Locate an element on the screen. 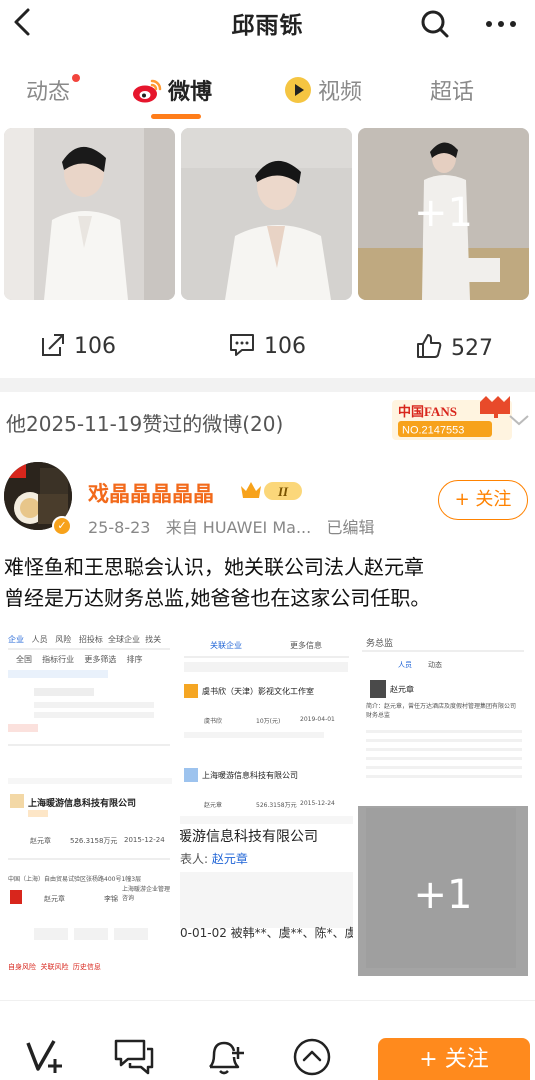 The height and width of the screenshot is (1080, 535). liked-weibo-header: 他2025-11-19赞过的微博(20) 中国FANS NO.2147553 is located at coordinates (267, 420).